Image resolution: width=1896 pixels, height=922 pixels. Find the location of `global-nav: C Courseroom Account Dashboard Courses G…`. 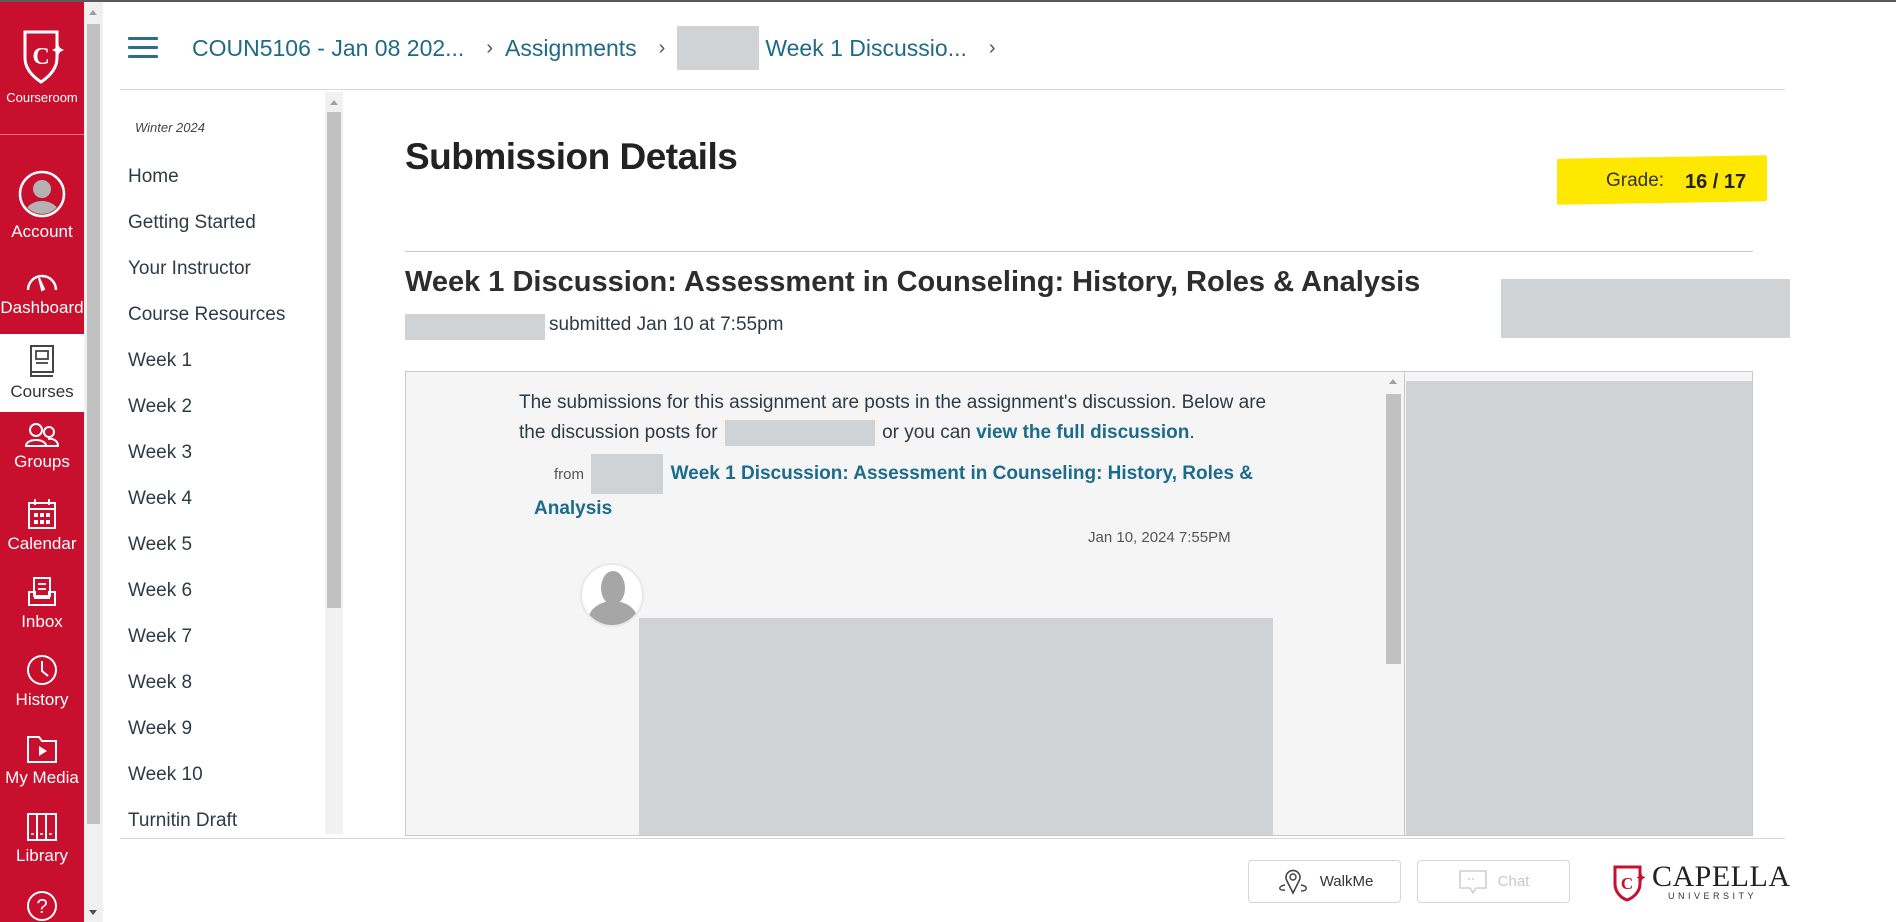

global-nav: C Courseroom Account Dashboard Courses G… is located at coordinates (42, 462).